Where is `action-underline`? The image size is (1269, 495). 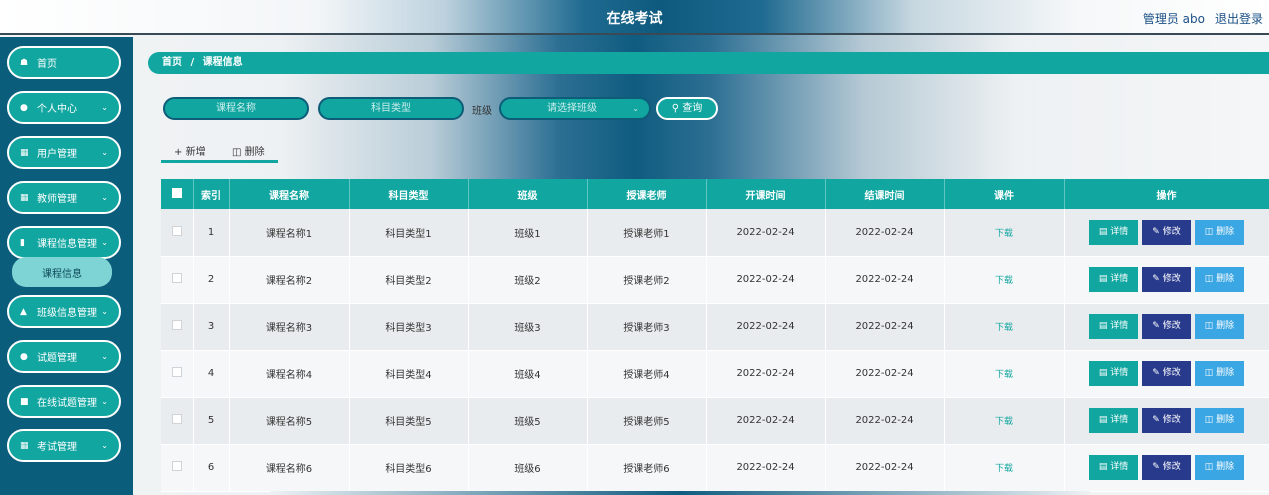
action-underline is located at coordinates (219, 161).